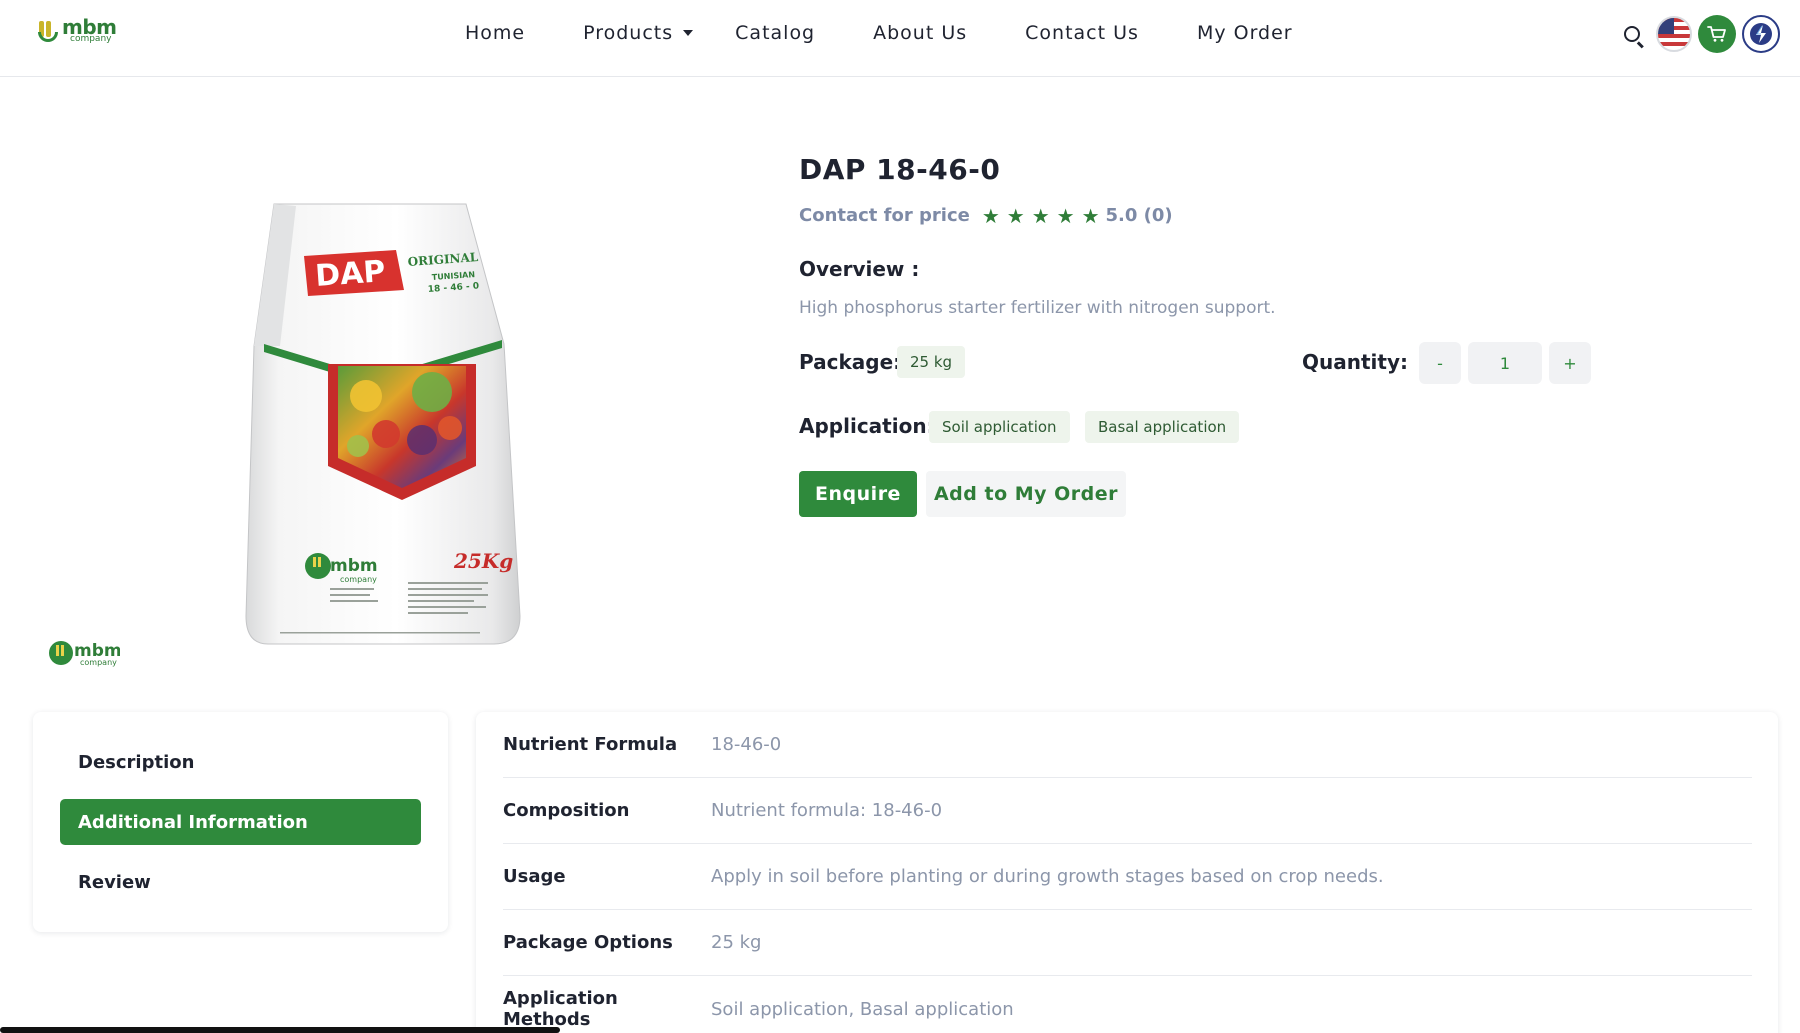  Describe the element at coordinates (1440, 363) in the screenshot. I see `quantity-decrease-button: -` at that location.